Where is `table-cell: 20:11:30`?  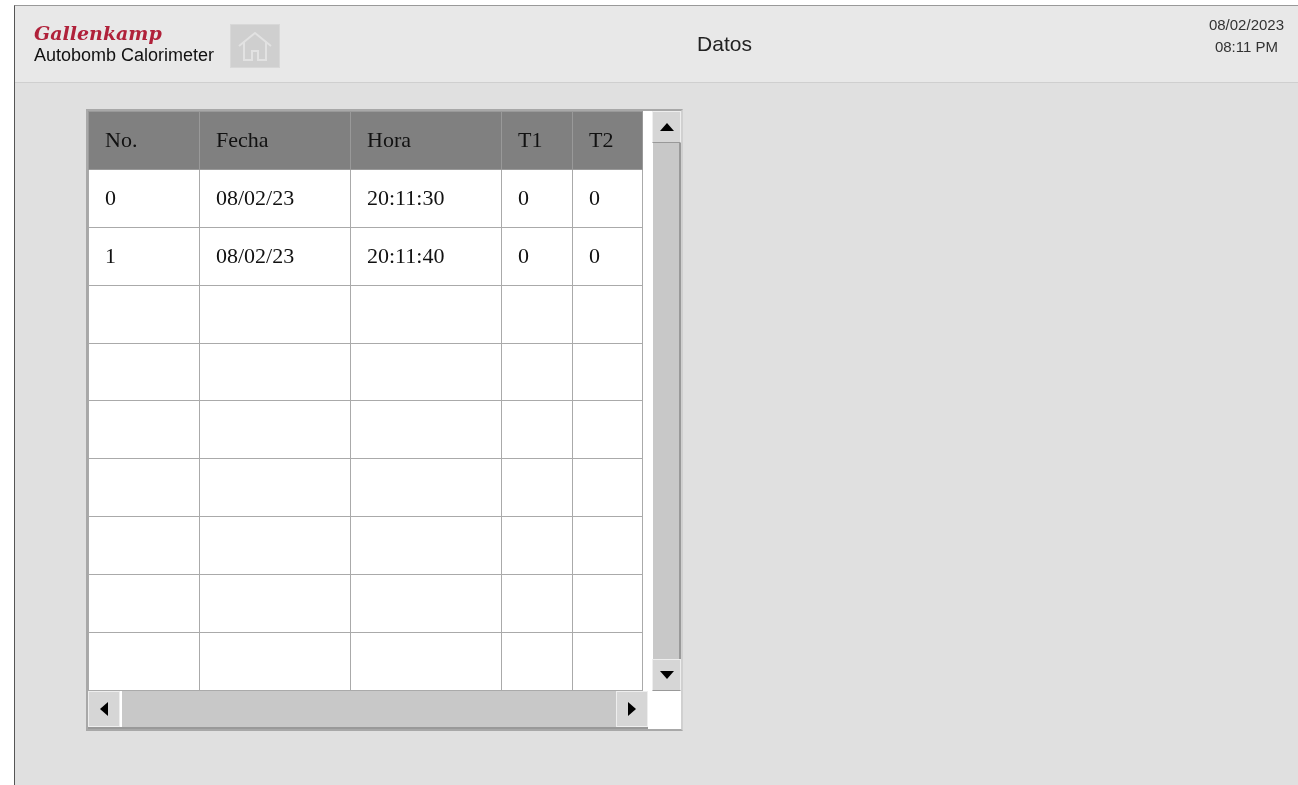
table-cell: 20:11:30 is located at coordinates (426, 198).